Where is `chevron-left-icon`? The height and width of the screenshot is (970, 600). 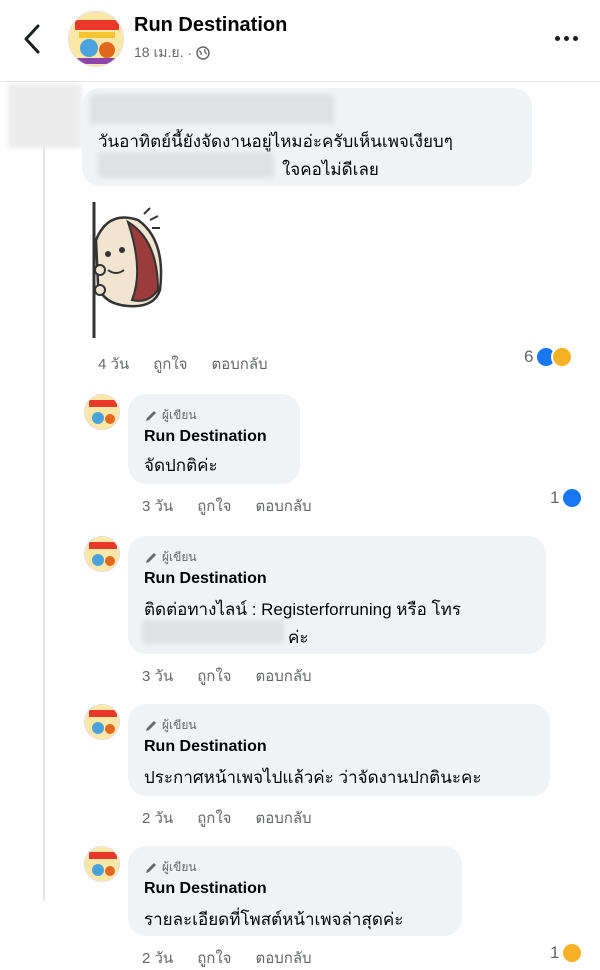 chevron-left-icon is located at coordinates (32, 39).